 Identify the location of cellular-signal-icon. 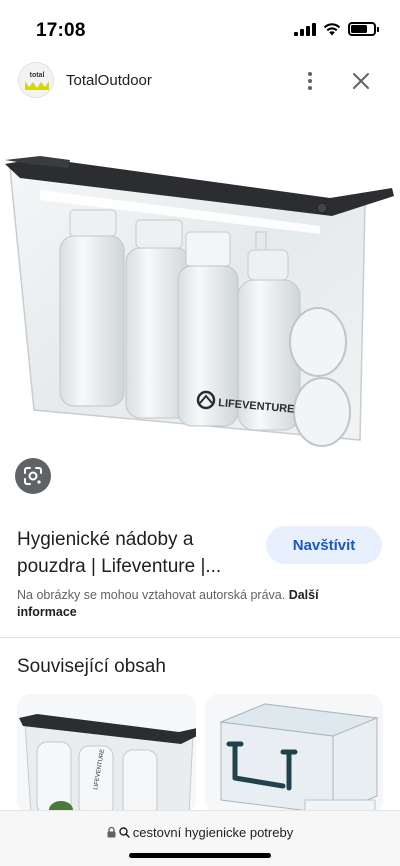
(305, 29).